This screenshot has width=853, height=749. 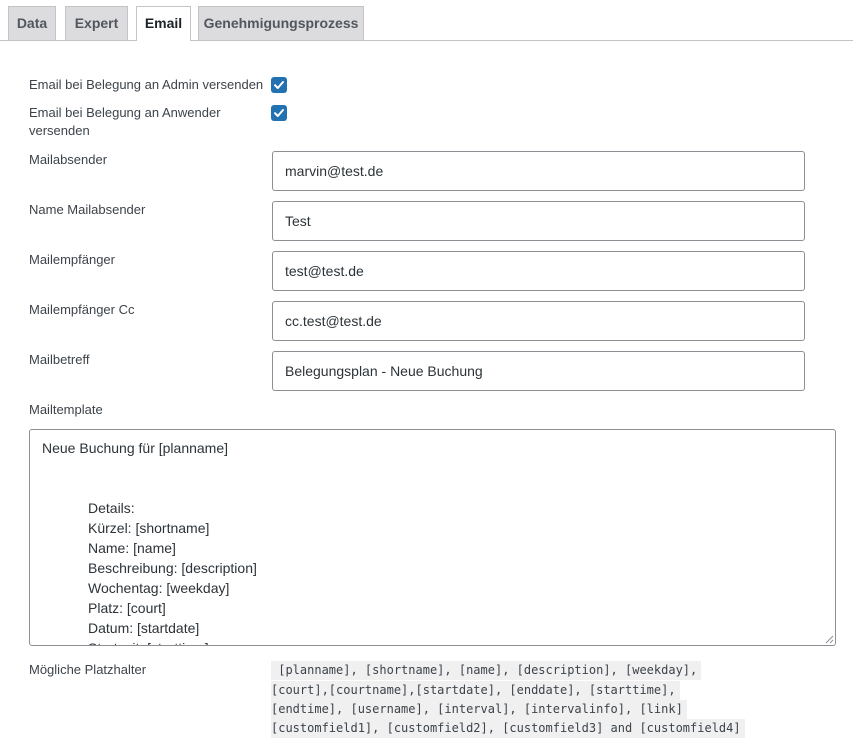 What do you see at coordinates (87, 209) in the screenshot?
I see `sender-name-label: Name Mailabsender` at bounding box center [87, 209].